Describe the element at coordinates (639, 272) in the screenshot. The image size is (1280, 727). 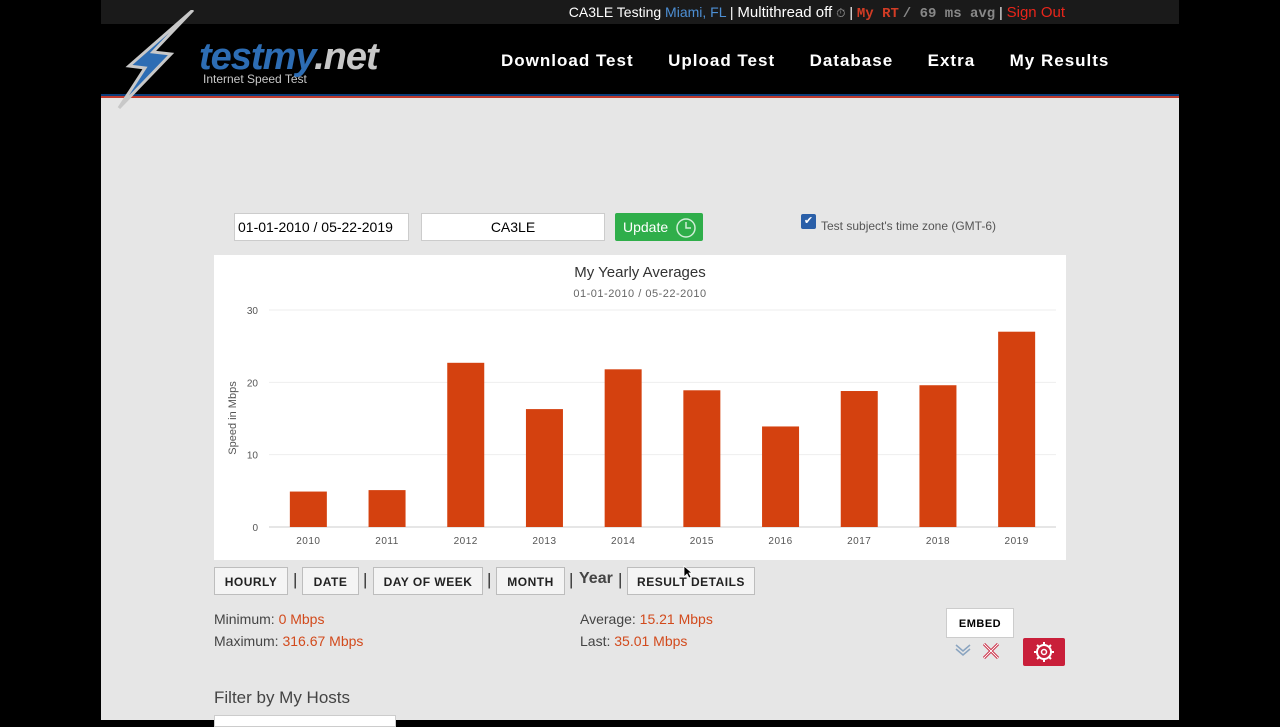
I see `chart-title: My Yearly Averages` at that location.